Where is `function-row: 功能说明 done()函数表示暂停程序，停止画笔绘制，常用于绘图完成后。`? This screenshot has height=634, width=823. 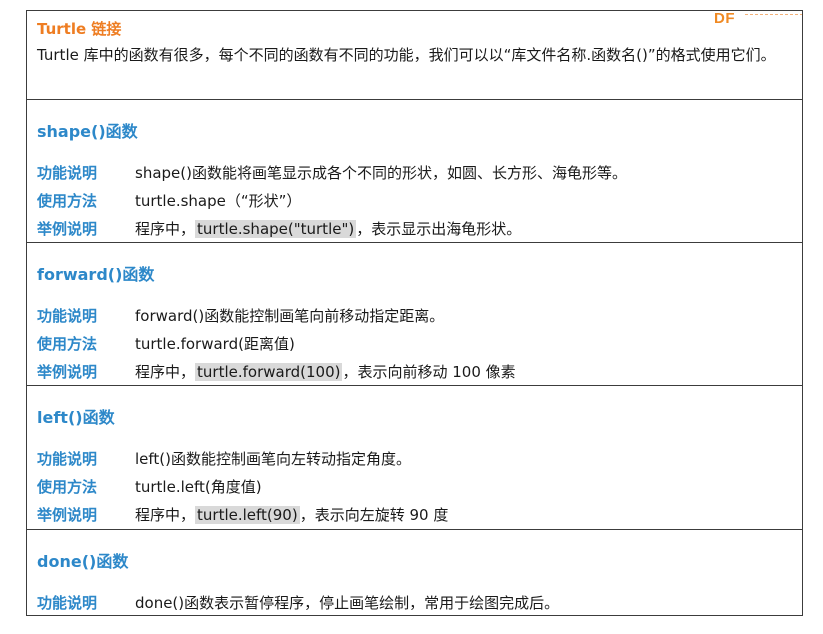
function-row: 功能说明 done()函数表示暂停程序，停止画笔绘制，常用于绘图完成后。 is located at coordinates (298, 603).